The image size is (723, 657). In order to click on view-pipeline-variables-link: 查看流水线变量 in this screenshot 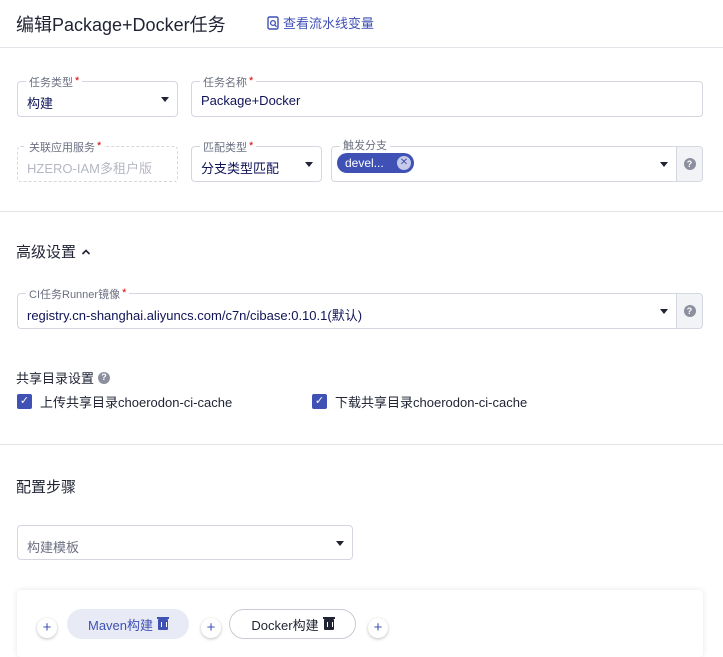, I will do `click(320, 22)`.